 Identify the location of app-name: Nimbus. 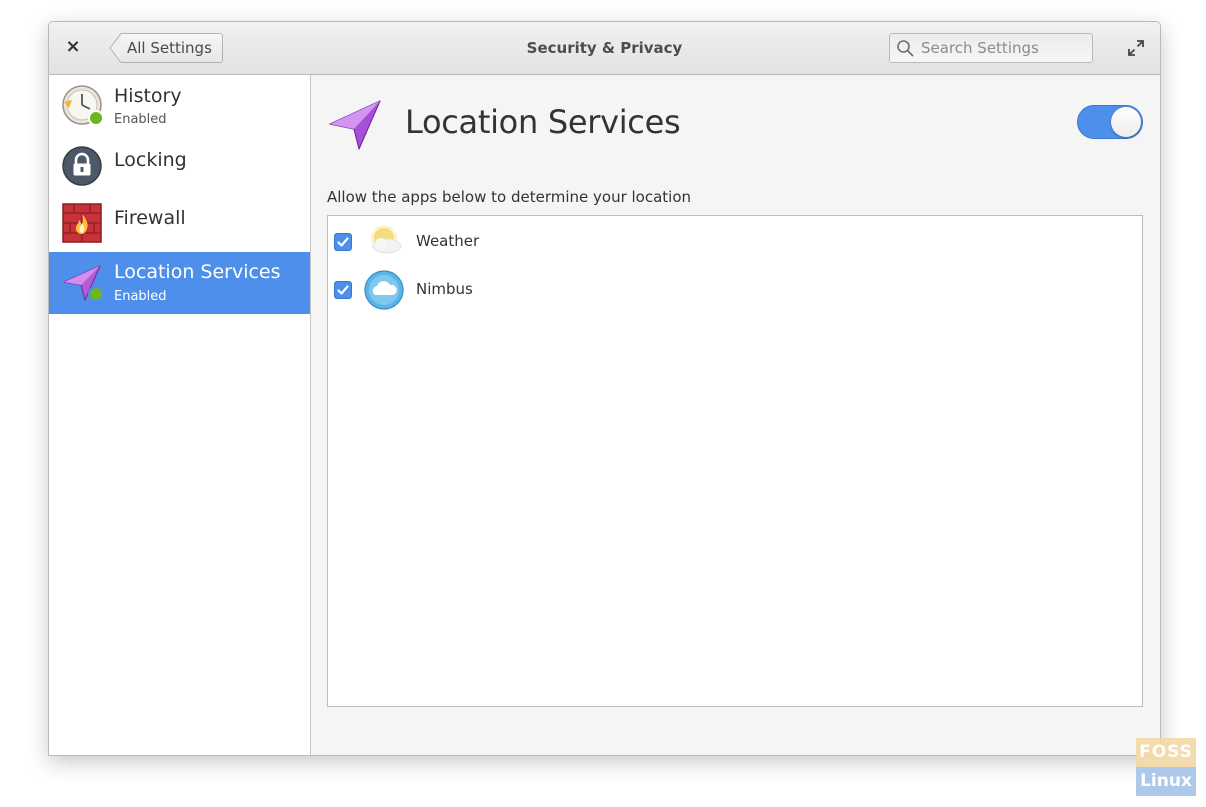
(444, 289).